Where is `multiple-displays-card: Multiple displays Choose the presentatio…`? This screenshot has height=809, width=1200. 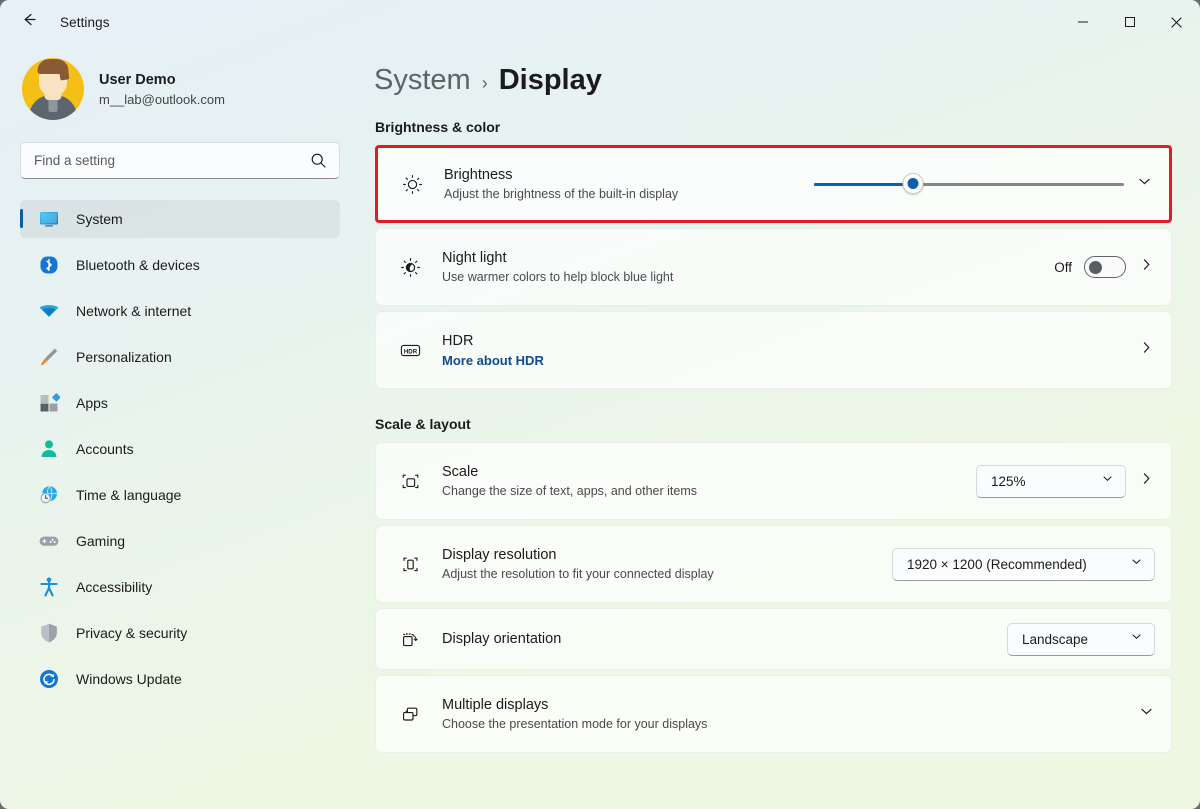 multiple-displays-card: Multiple displays Choose the presentatio… is located at coordinates (773, 714).